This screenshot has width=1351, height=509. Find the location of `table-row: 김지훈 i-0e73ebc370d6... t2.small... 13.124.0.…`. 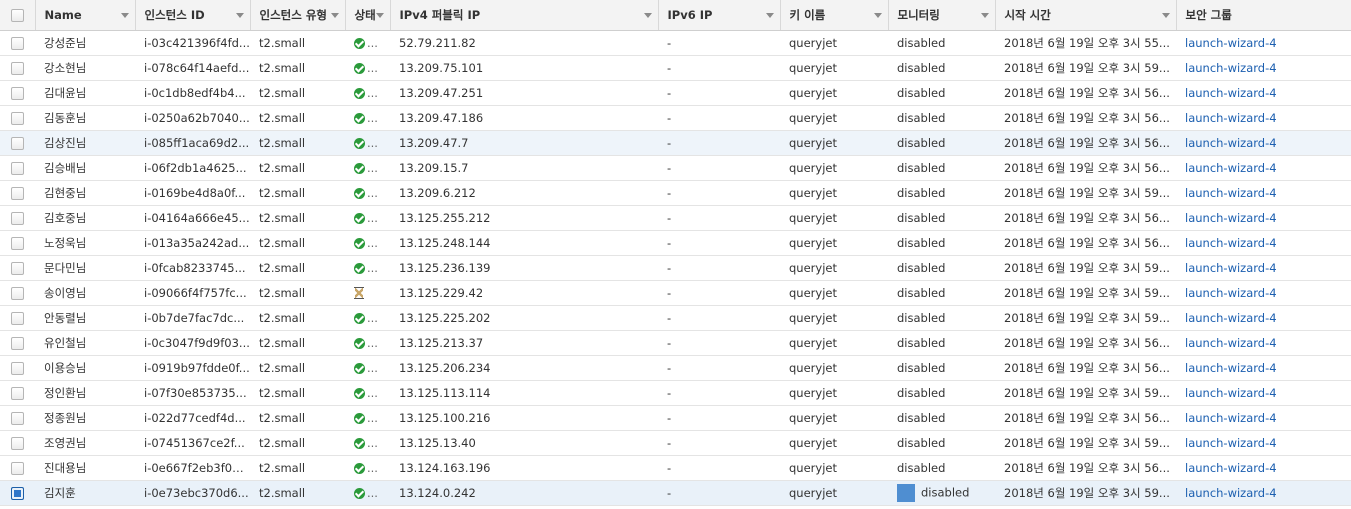

table-row: 김지훈 i-0e73ebc370d6... t2.small... 13.124.0.… is located at coordinates (675, 492).